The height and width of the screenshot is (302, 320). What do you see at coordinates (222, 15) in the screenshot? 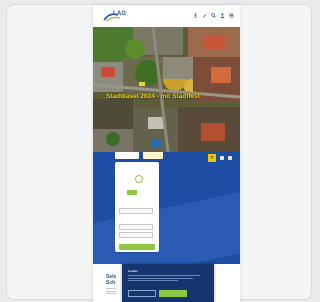
I see `user-icon` at bounding box center [222, 15].